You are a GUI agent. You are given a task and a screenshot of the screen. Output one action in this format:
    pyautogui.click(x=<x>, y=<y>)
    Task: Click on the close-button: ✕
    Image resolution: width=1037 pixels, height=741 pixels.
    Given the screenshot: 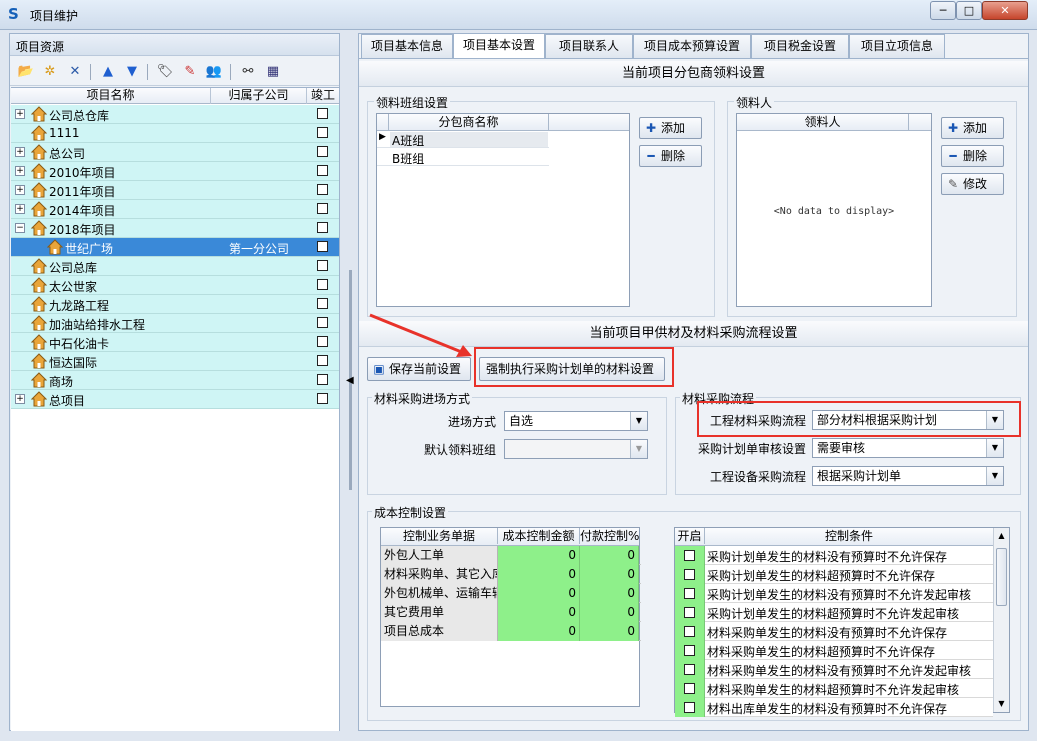 What is the action you would take?
    pyautogui.click(x=1005, y=10)
    